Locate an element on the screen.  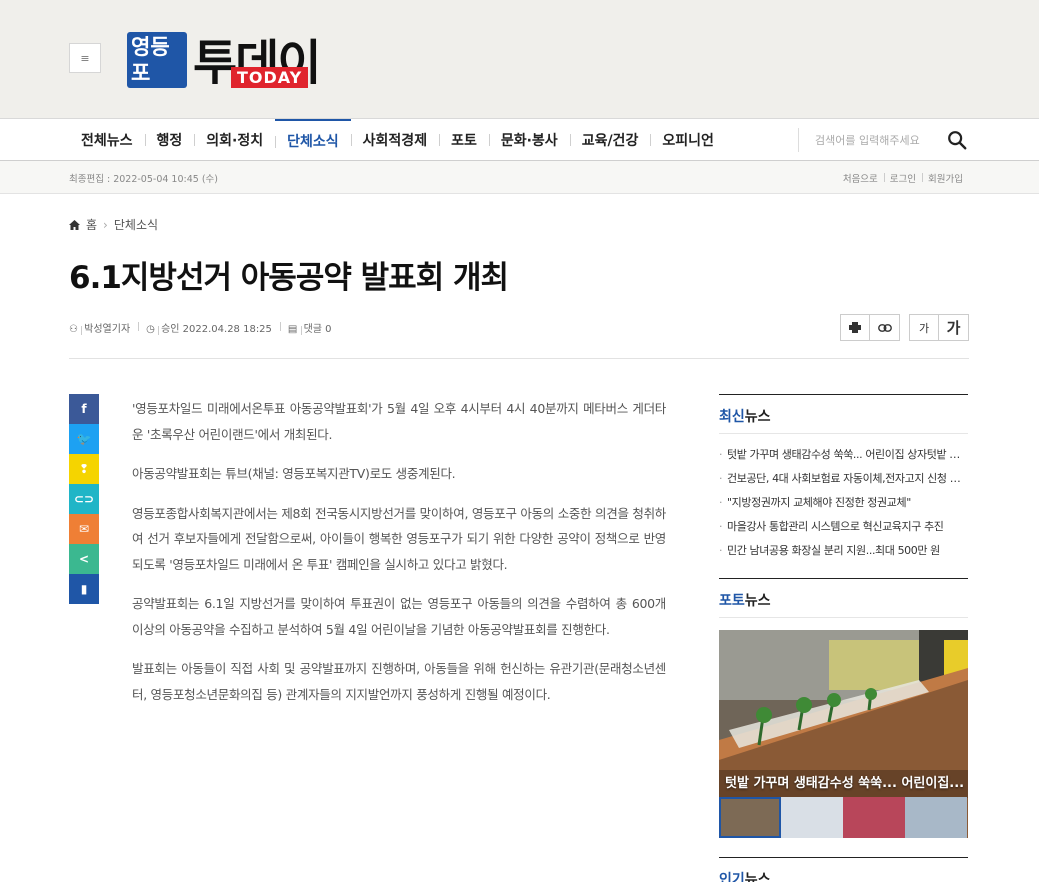
breadcrumb-section: 단체소식 is located at coordinates (136, 224).